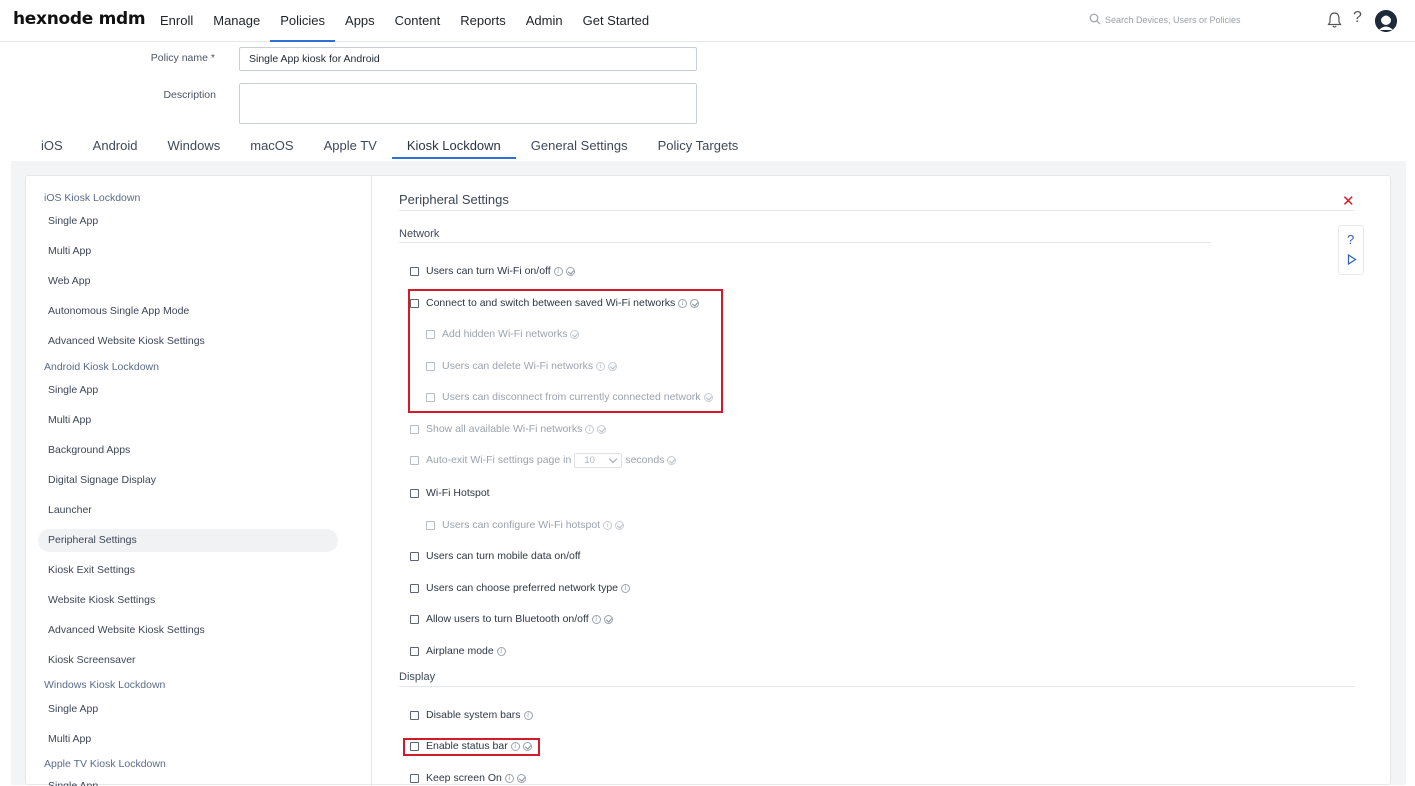  I want to click on option-suffix: seconds, so click(645, 460).